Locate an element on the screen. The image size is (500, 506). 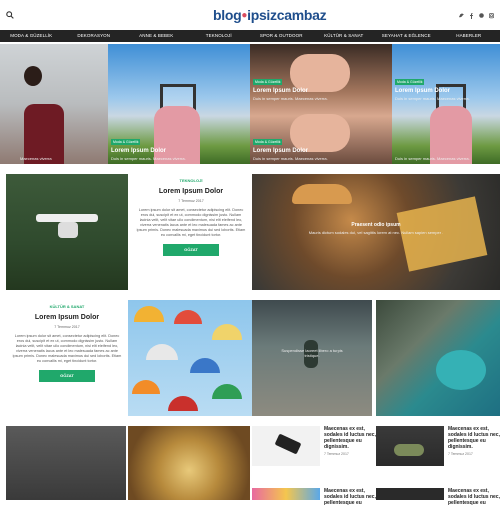
colorful-image is located at coordinates (286, 494).